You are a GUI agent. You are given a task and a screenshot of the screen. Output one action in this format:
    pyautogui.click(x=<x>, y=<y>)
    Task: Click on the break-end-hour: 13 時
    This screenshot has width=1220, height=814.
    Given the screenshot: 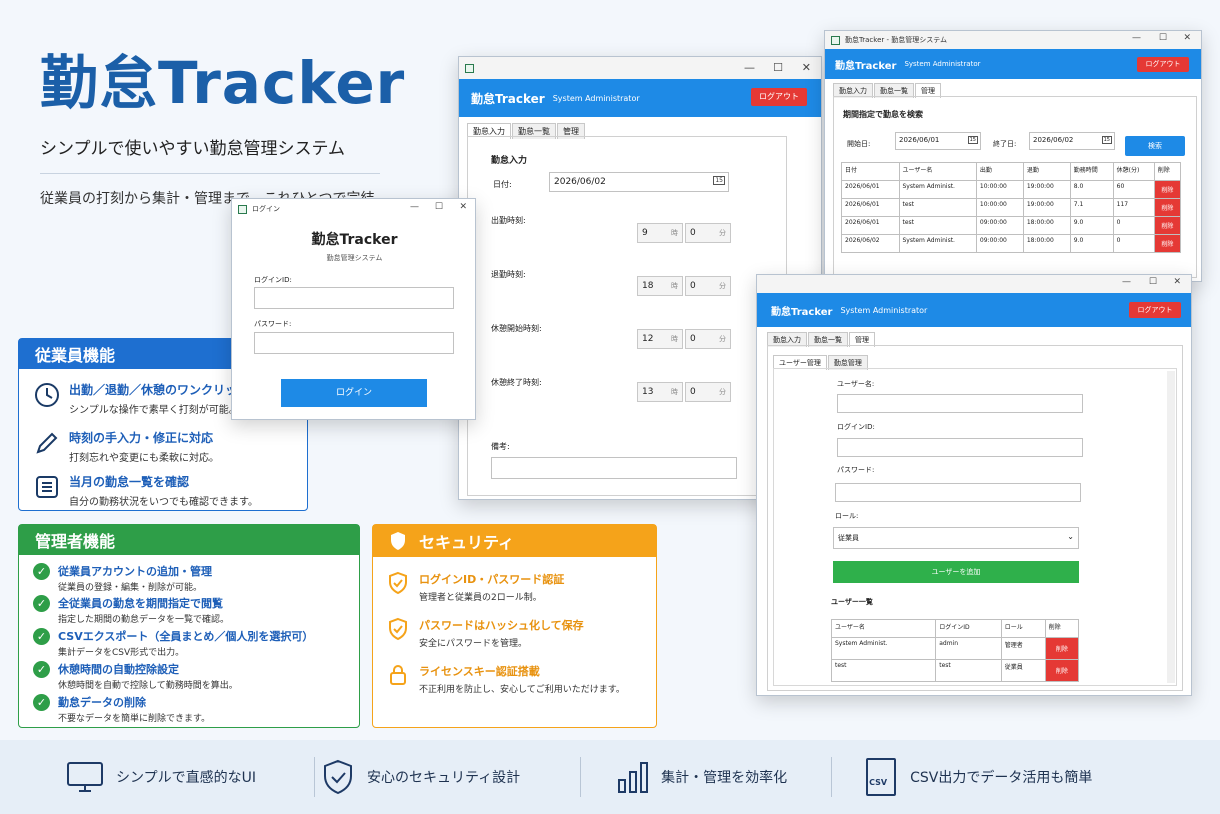 What is the action you would take?
    pyautogui.click(x=660, y=392)
    